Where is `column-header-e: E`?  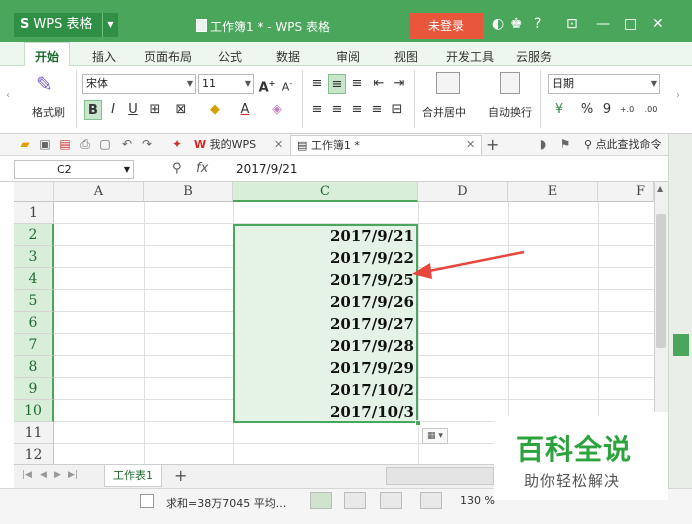 column-header-e: E is located at coordinates (553, 192).